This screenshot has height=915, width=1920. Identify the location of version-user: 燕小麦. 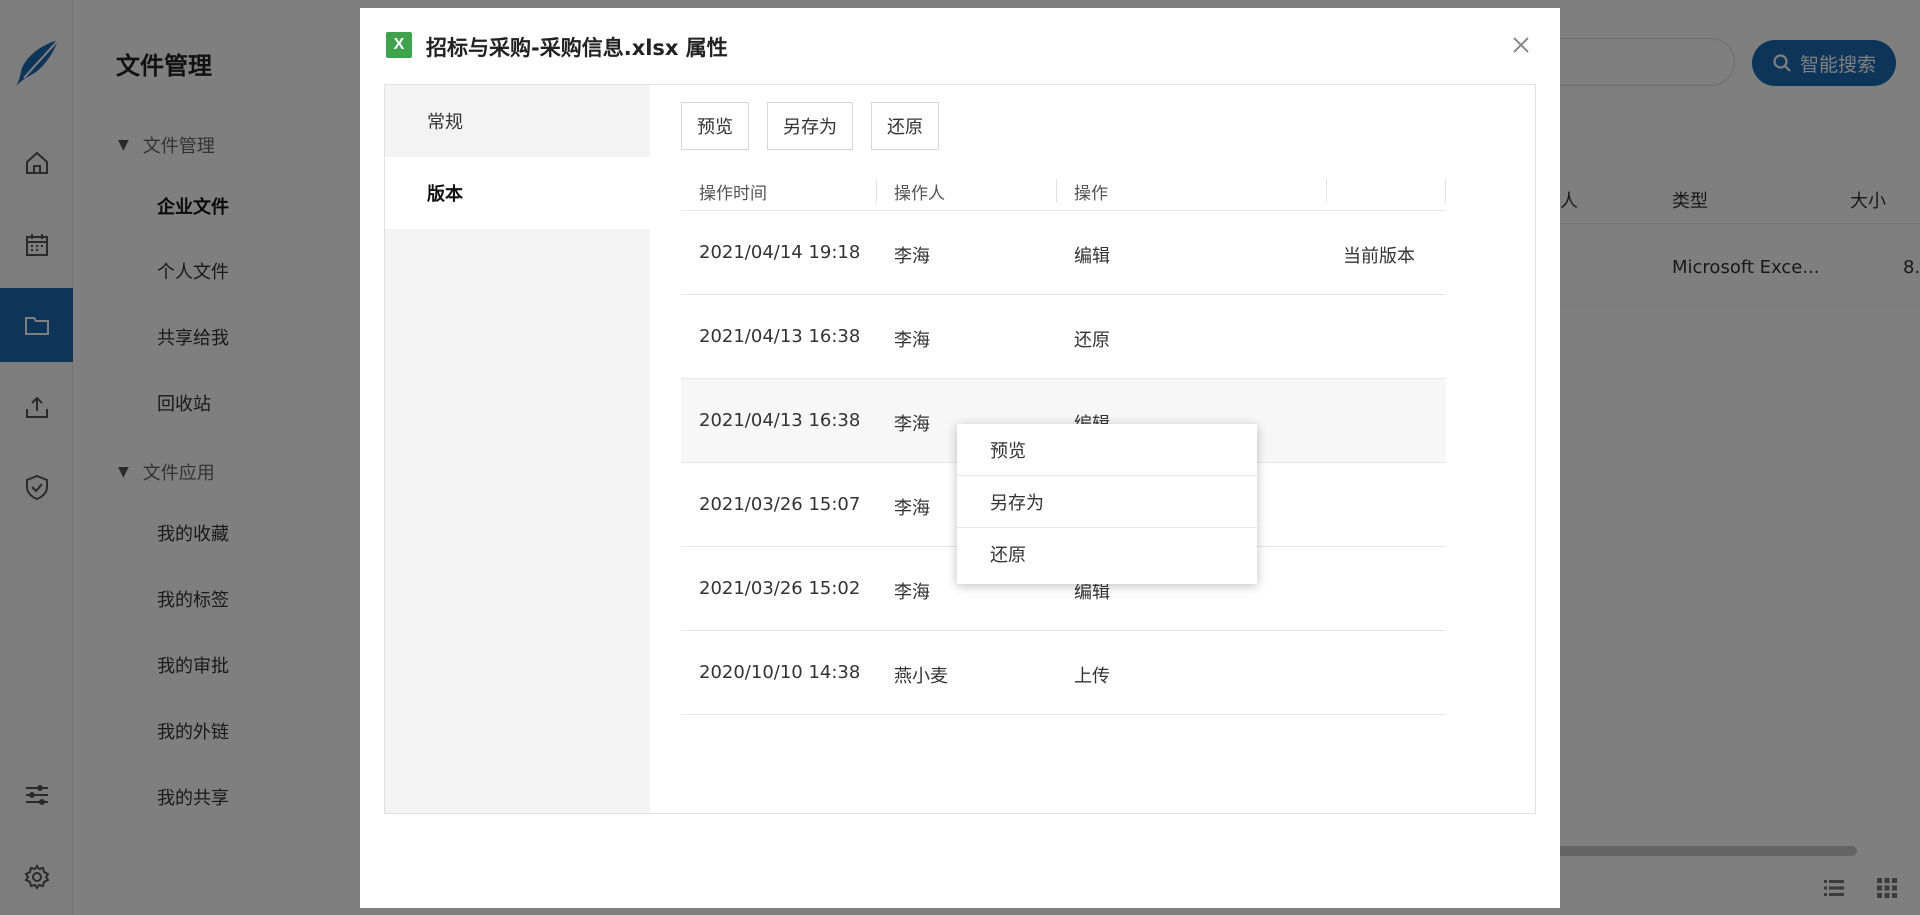
(921, 676).